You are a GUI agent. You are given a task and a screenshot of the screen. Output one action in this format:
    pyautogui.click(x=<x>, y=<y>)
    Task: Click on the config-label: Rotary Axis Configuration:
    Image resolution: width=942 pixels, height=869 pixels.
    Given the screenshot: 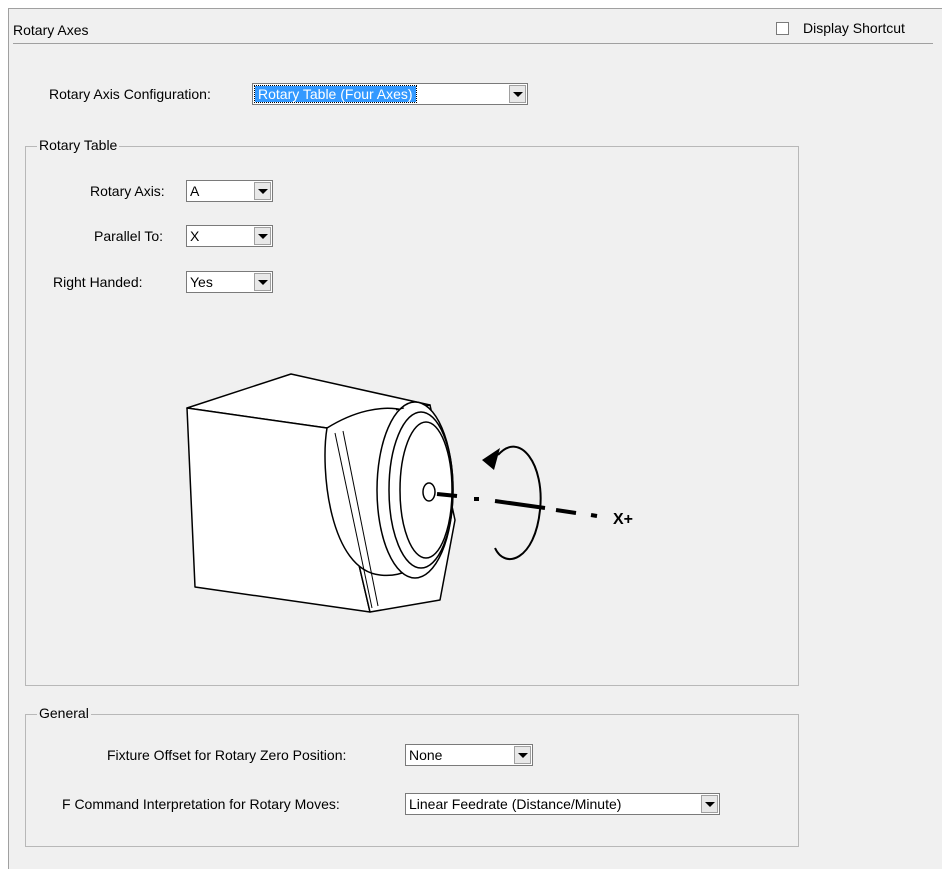 What is the action you would take?
    pyautogui.click(x=130, y=94)
    